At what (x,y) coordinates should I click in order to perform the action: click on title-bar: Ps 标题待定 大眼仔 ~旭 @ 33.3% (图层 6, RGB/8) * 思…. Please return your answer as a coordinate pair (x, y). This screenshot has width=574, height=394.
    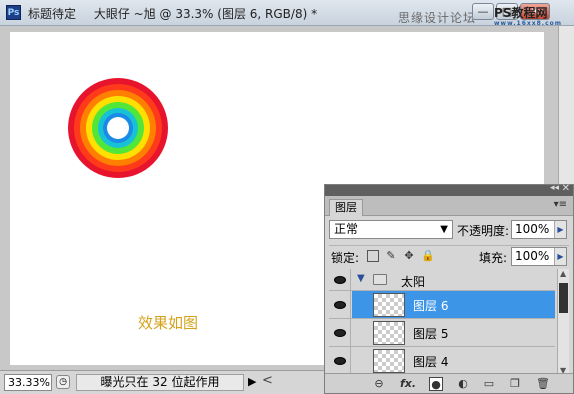
    Looking at the image, I should click on (287, 13).